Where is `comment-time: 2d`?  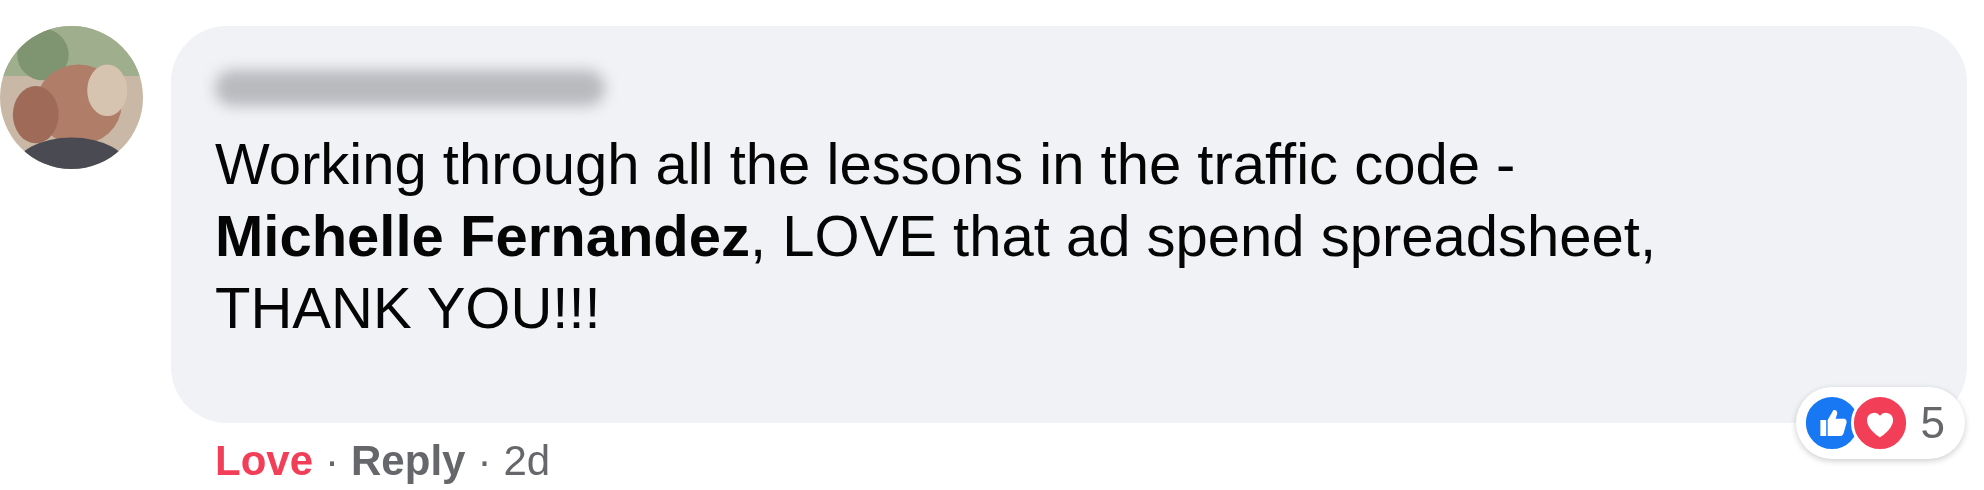
comment-time: 2d is located at coordinates (527, 461).